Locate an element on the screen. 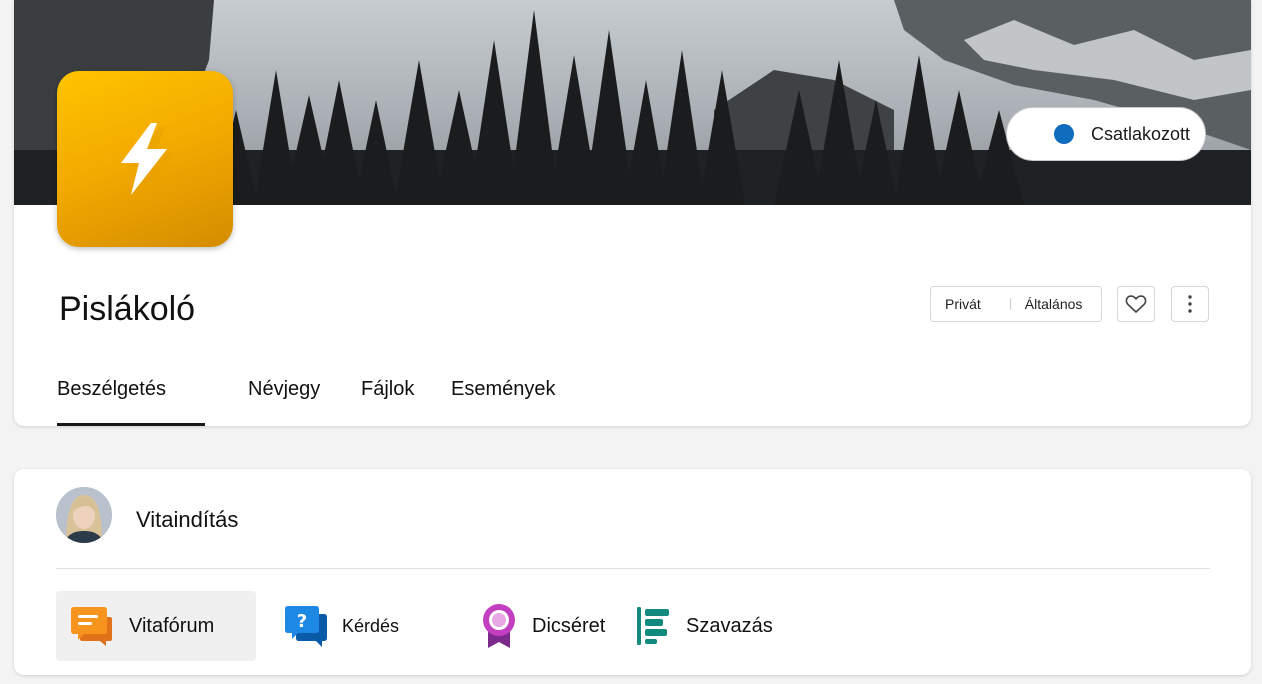 The width and height of the screenshot is (1262, 684). poll-label: Szavazás is located at coordinates (729, 625).